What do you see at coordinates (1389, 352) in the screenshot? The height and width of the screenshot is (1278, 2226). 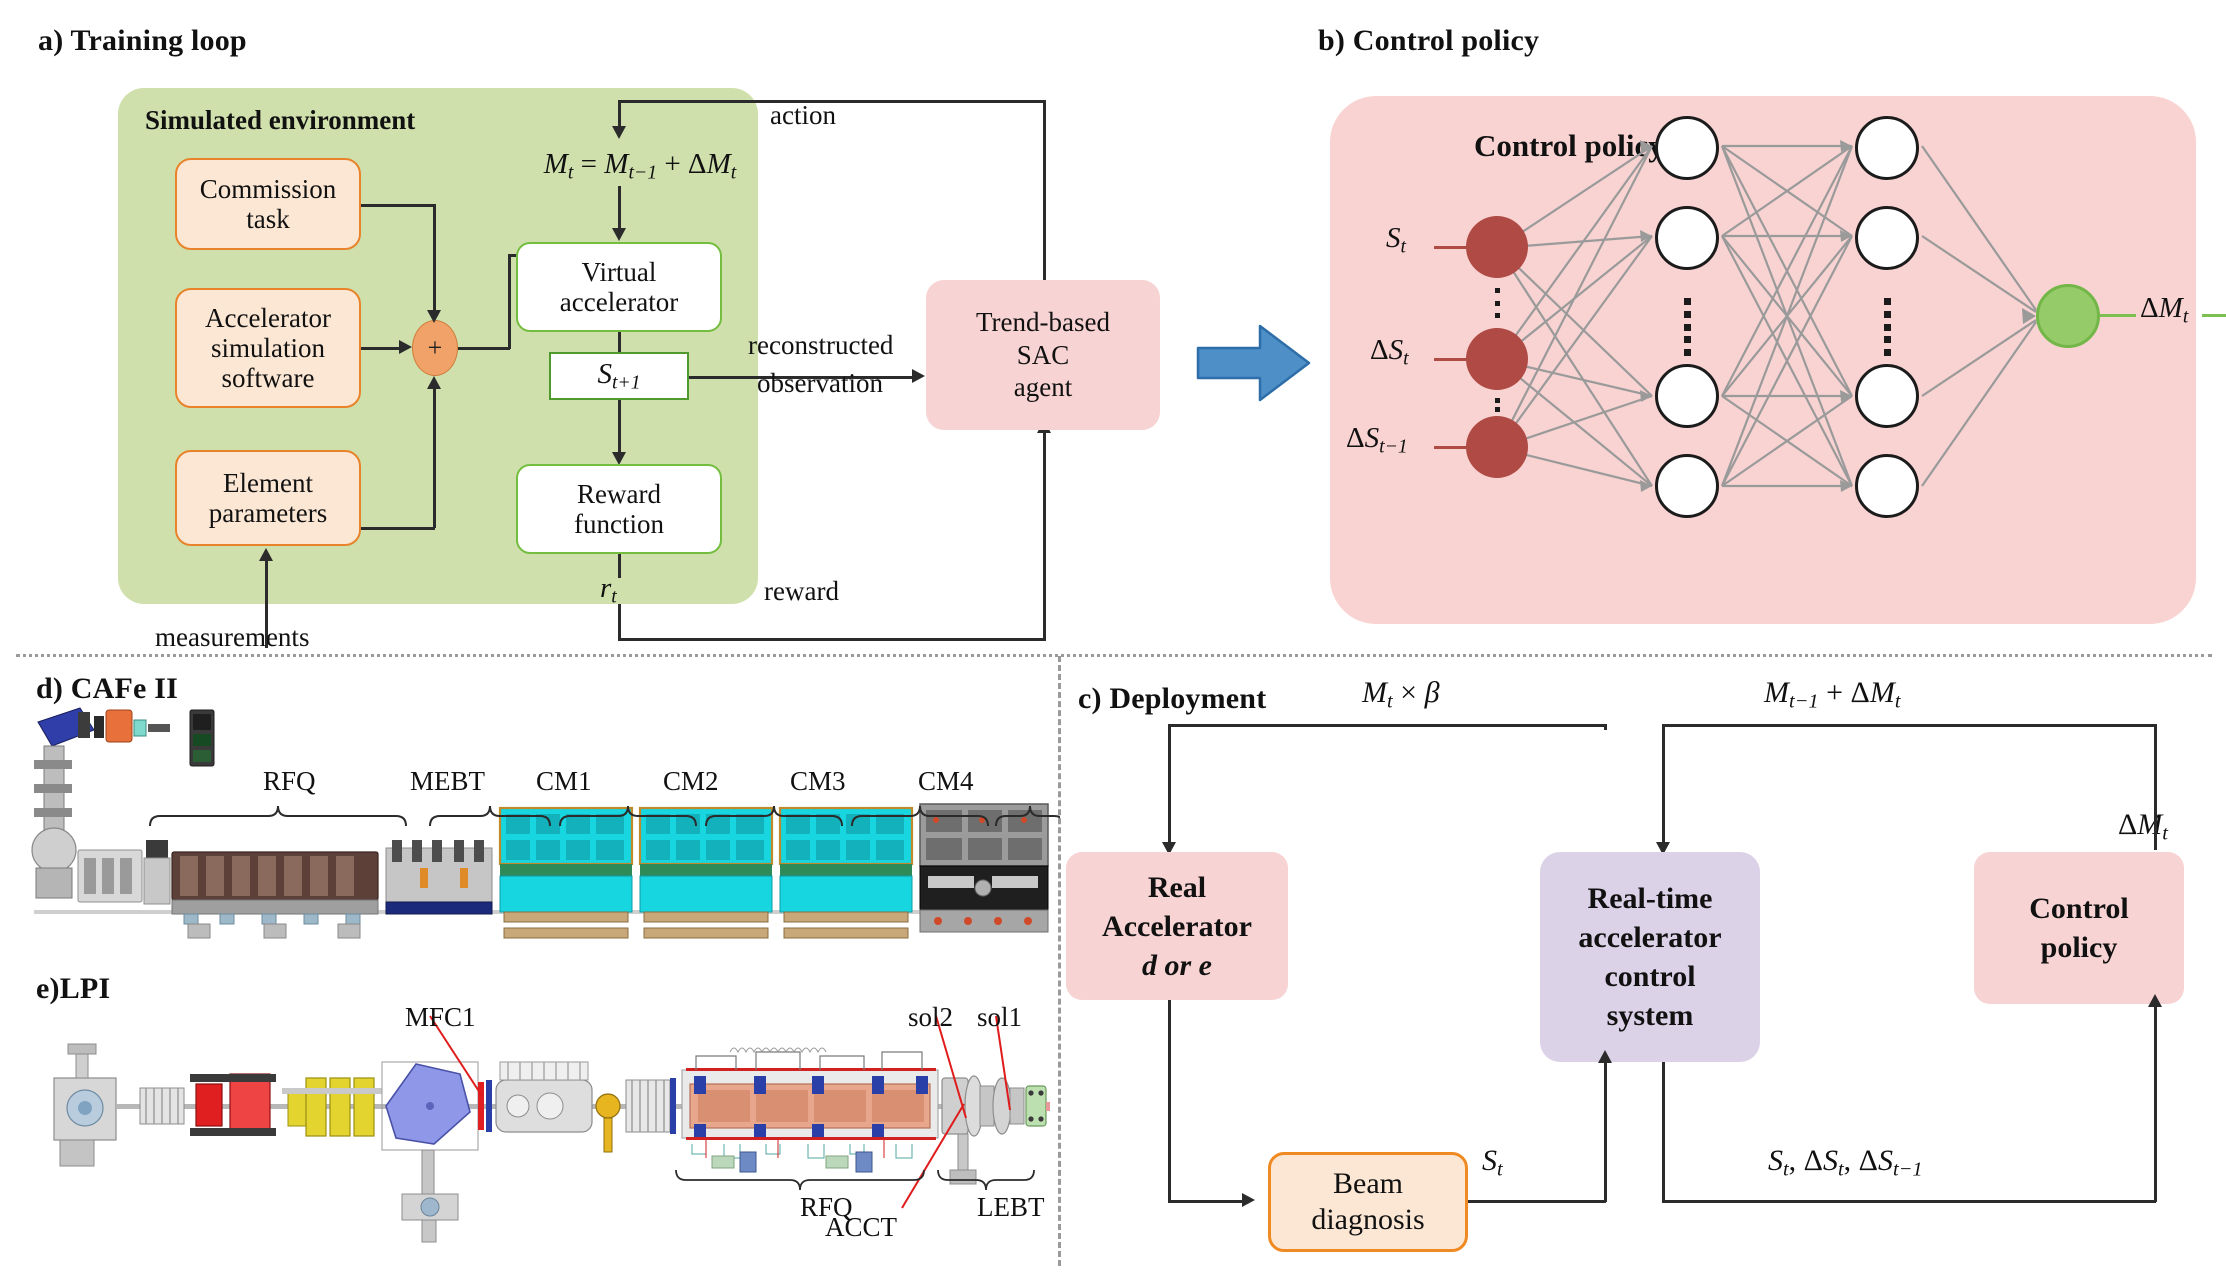 I see `input-label-dst: ΔSt` at bounding box center [1389, 352].